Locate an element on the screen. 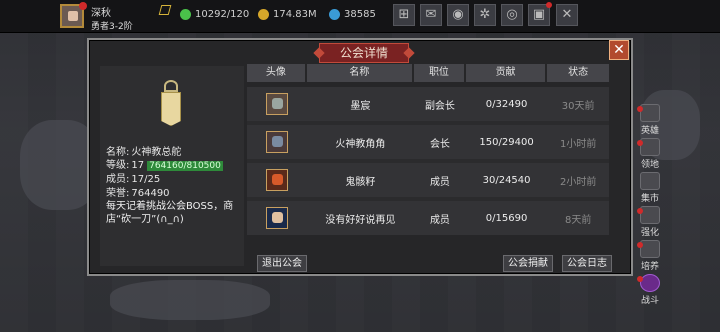  table-row: 火神教角角 会长 150/29400 1小时前 is located at coordinates (428, 142).